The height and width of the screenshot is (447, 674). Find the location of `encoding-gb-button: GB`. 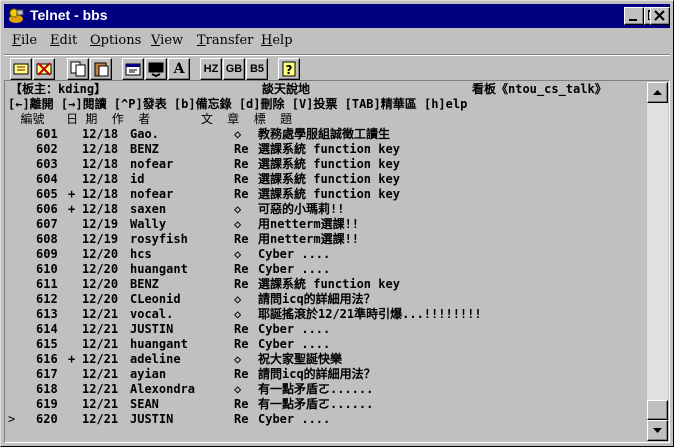

encoding-gb-button: GB is located at coordinates (234, 69).